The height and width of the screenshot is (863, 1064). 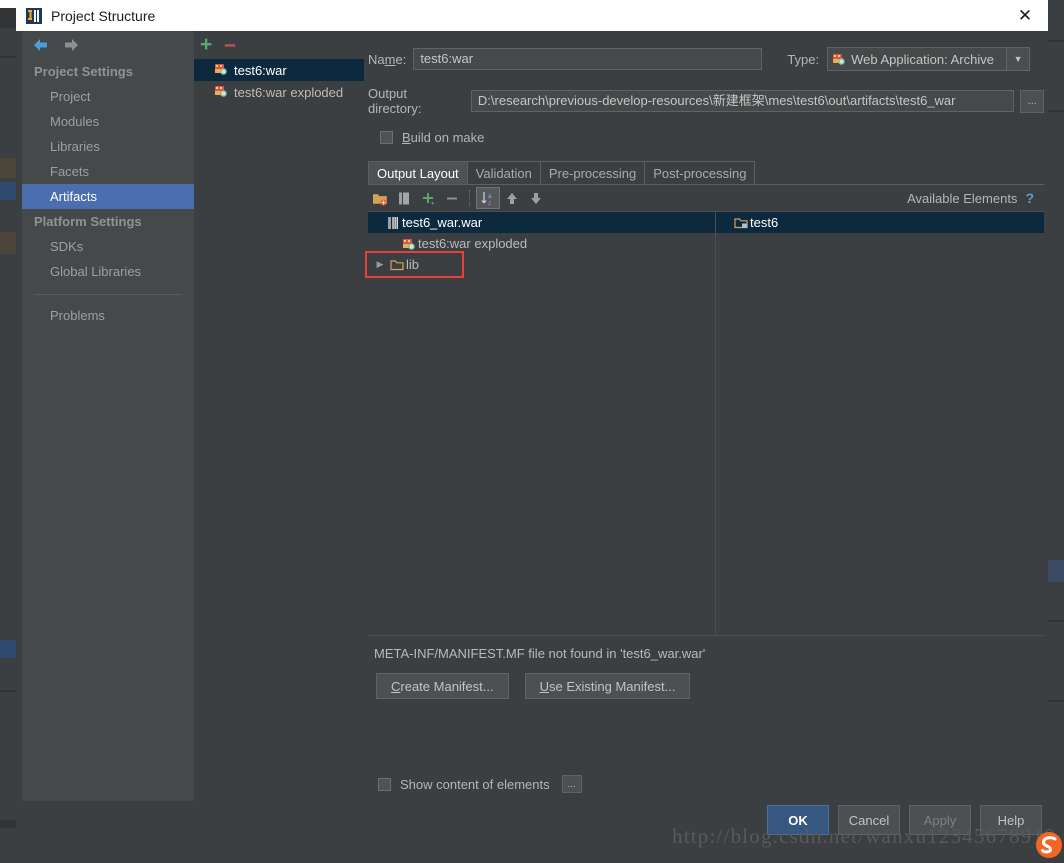 What do you see at coordinates (41, 45) in the screenshot?
I see `arrow-left-icon` at bounding box center [41, 45].